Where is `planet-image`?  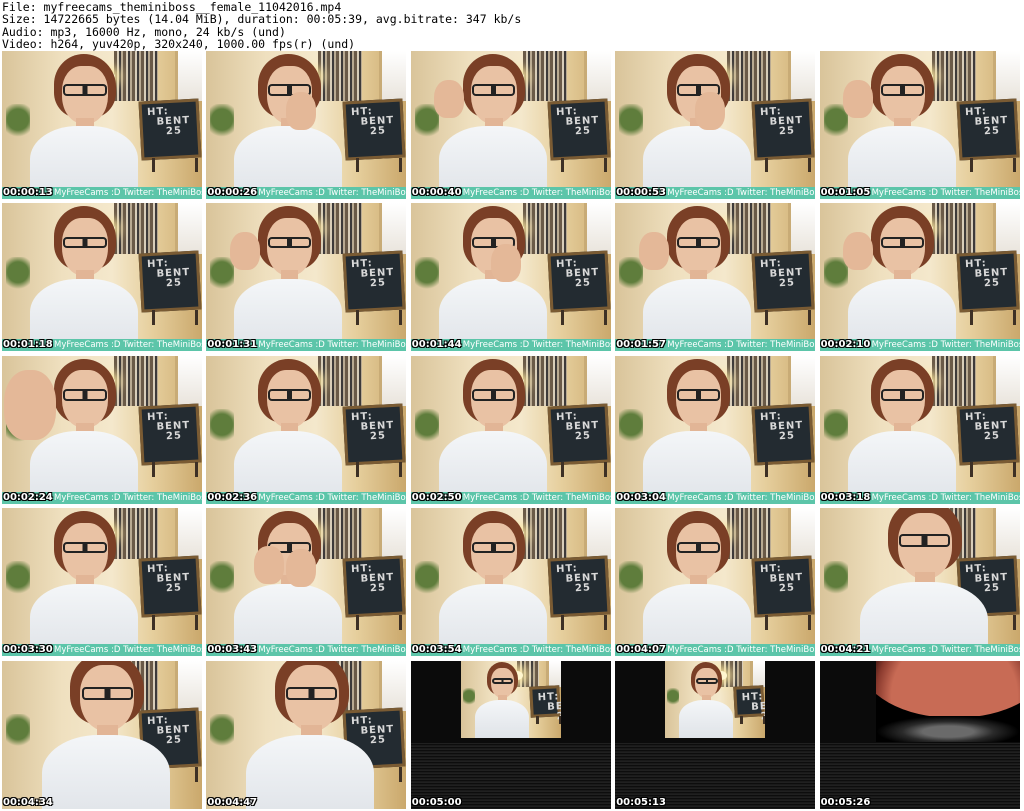
planet-image is located at coordinates (947, 701).